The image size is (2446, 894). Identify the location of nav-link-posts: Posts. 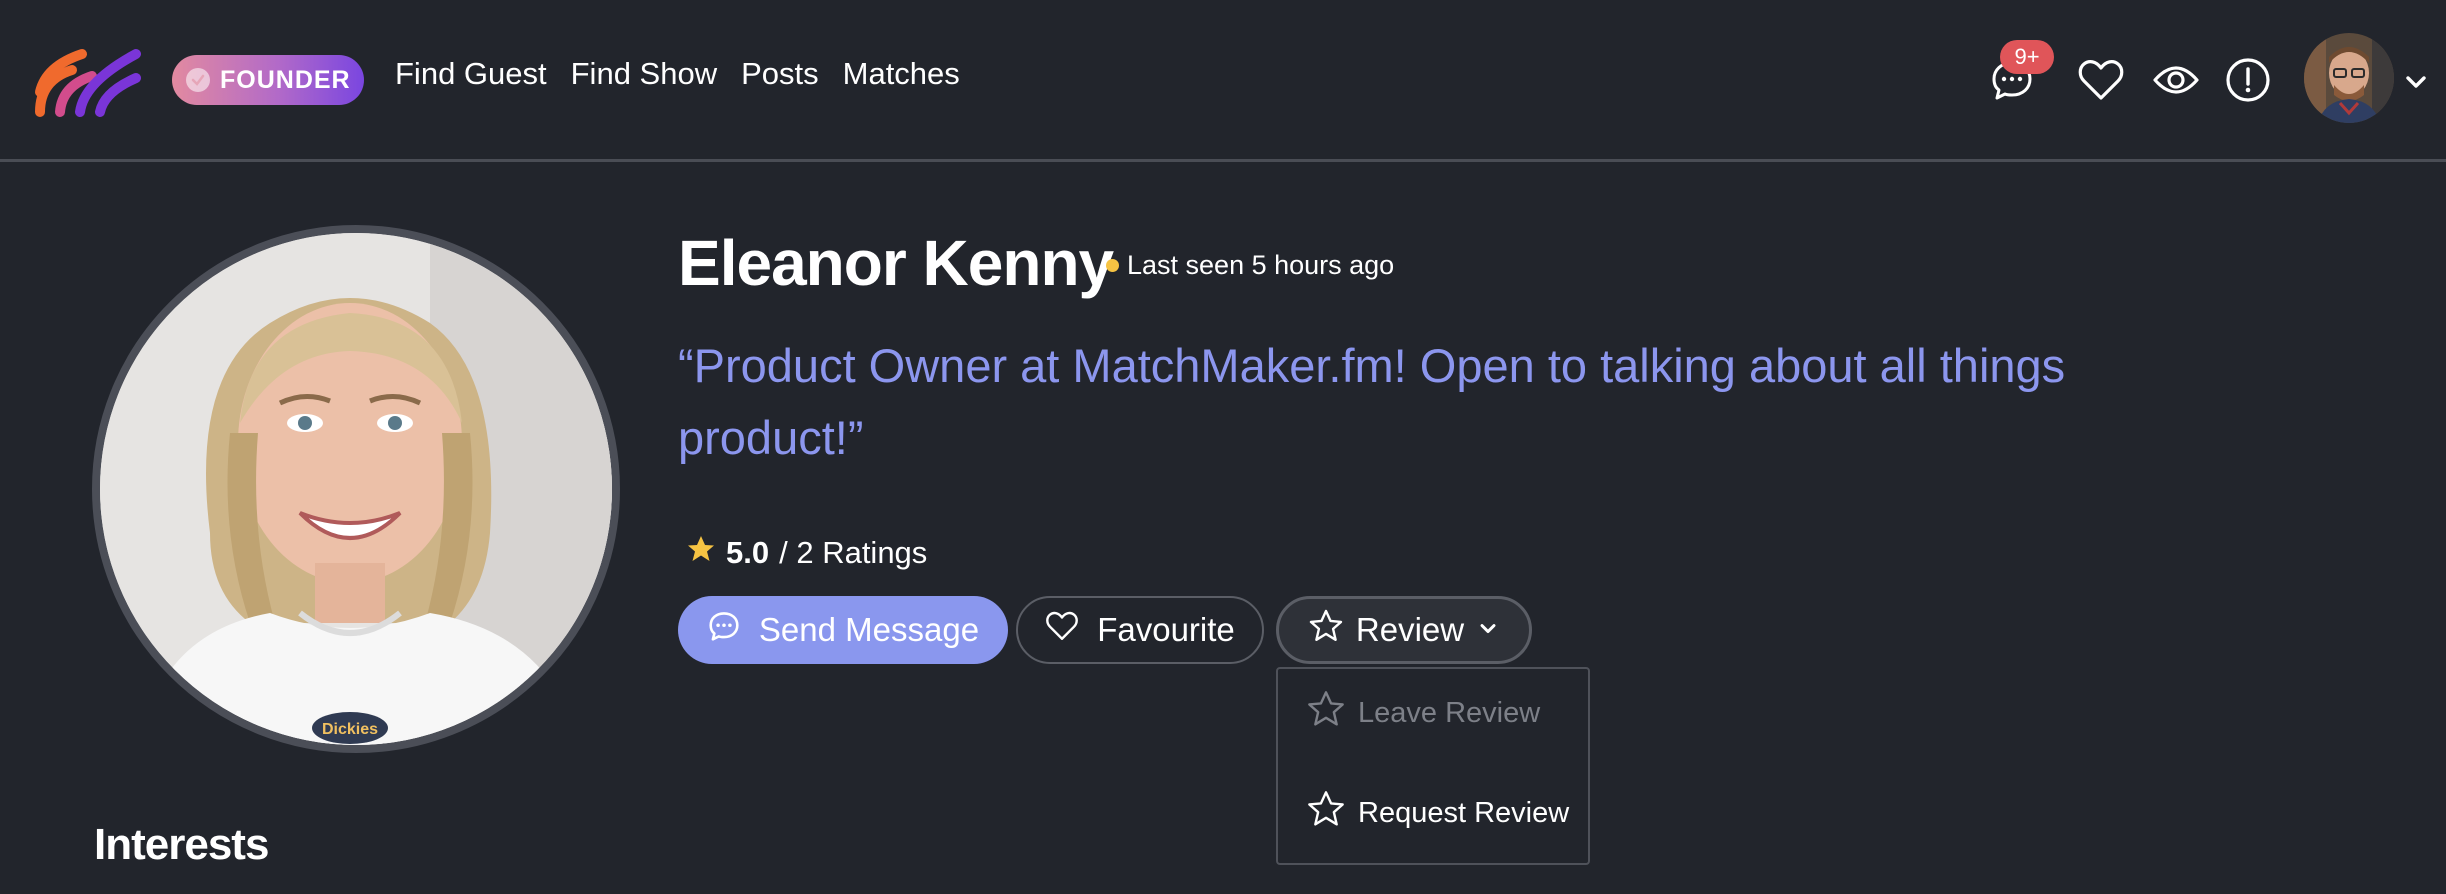
(780, 74).